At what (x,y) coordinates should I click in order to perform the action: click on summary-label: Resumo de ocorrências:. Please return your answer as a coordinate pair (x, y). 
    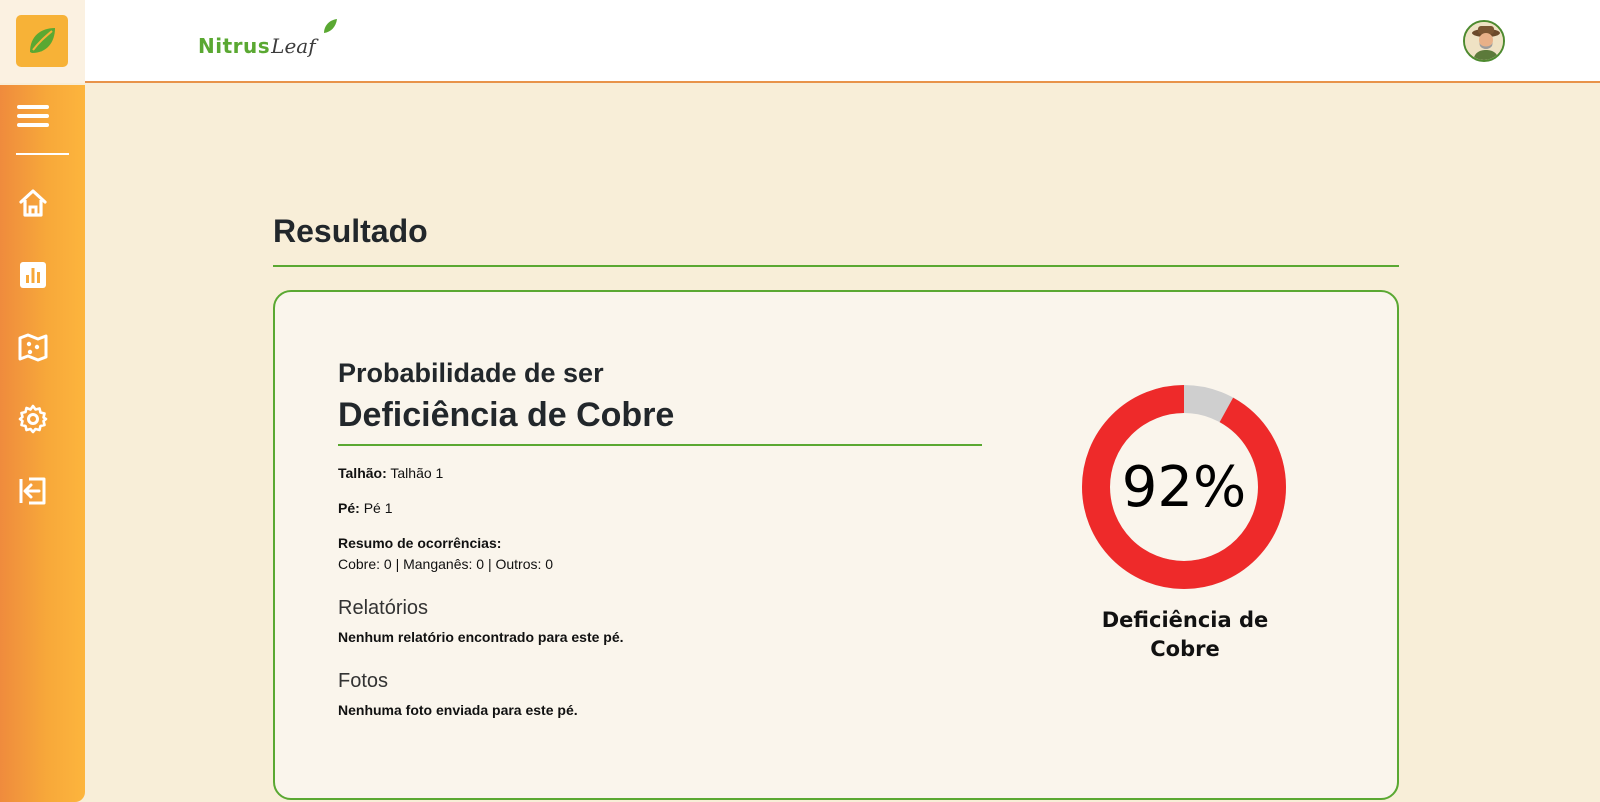
    Looking at the image, I should click on (420, 543).